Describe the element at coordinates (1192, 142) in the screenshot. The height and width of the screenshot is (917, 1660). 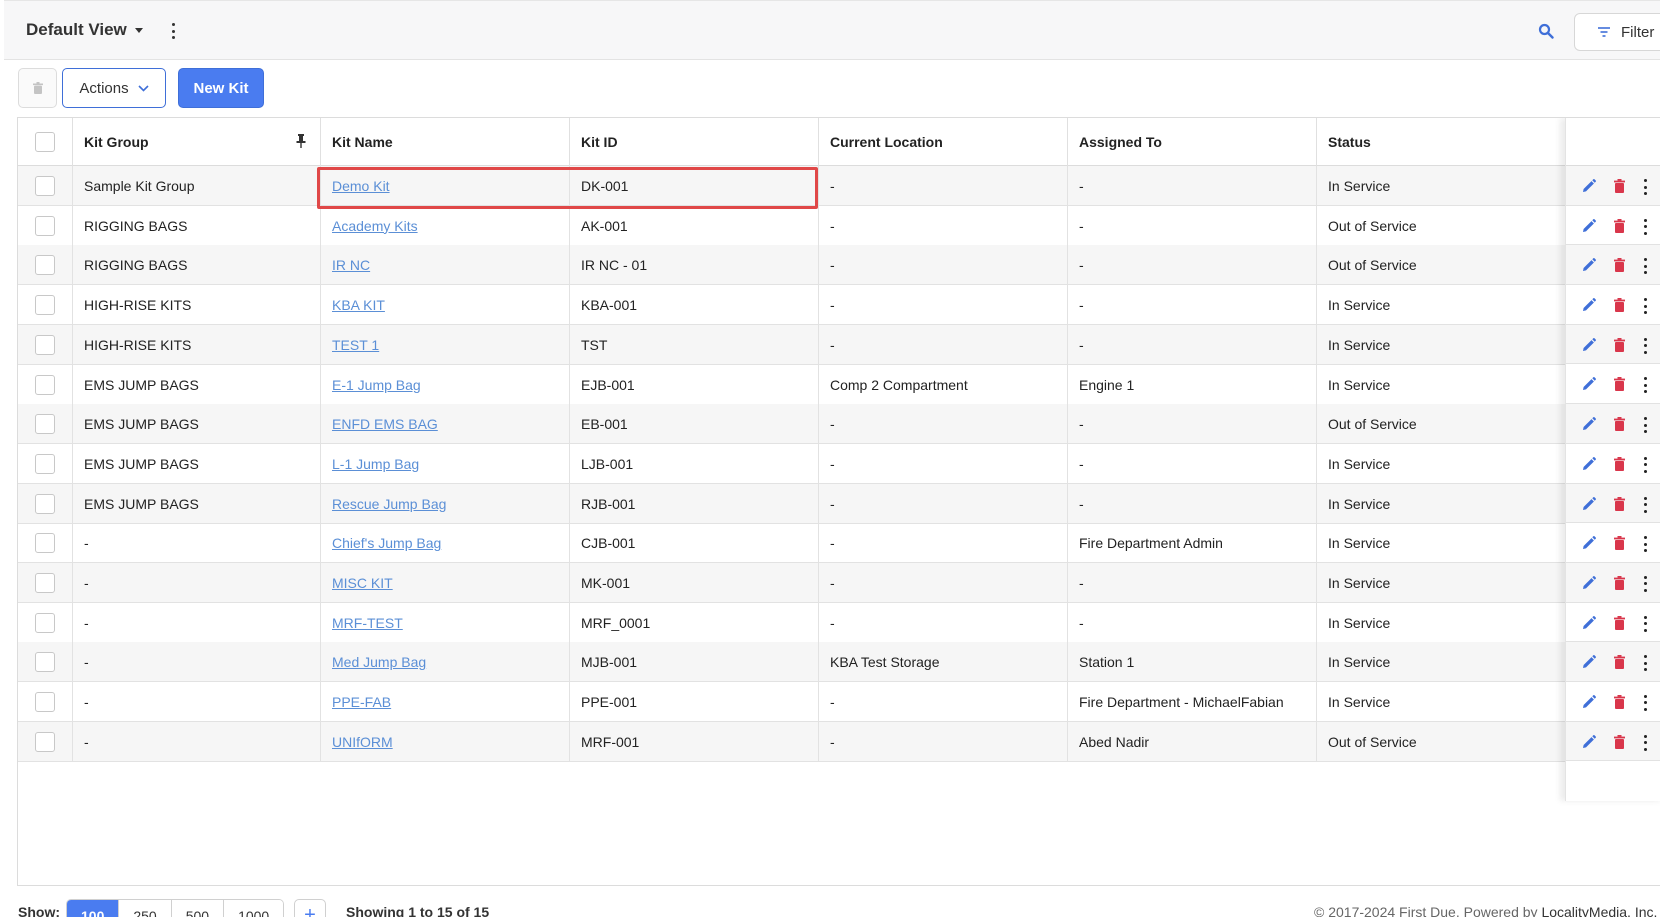
I see `column-header-assigned-to: Assigned To` at that location.